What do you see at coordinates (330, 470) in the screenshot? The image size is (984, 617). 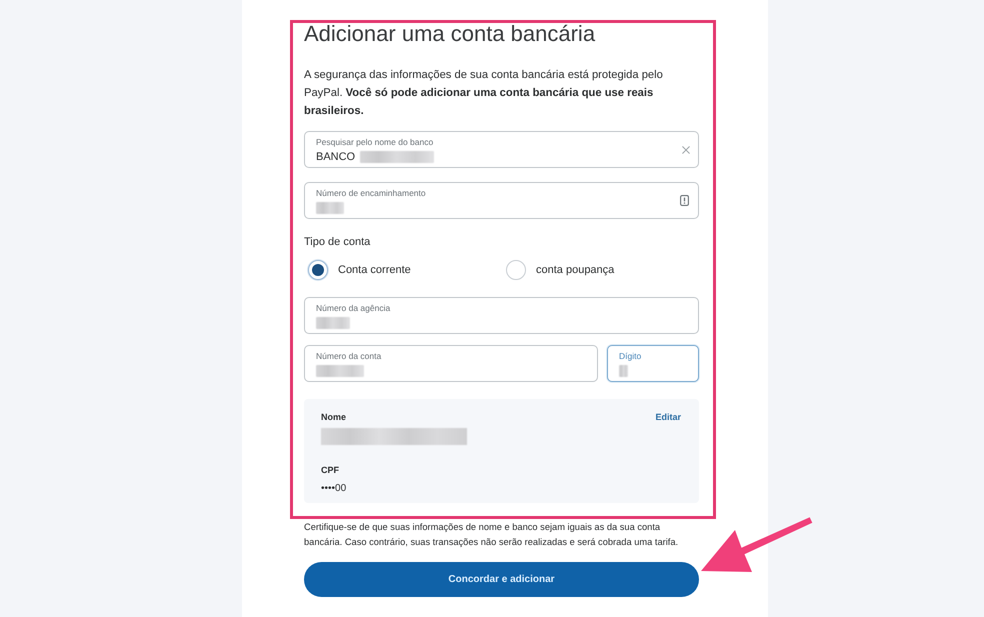 I see `cpf-label: CPF` at bounding box center [330, 470].